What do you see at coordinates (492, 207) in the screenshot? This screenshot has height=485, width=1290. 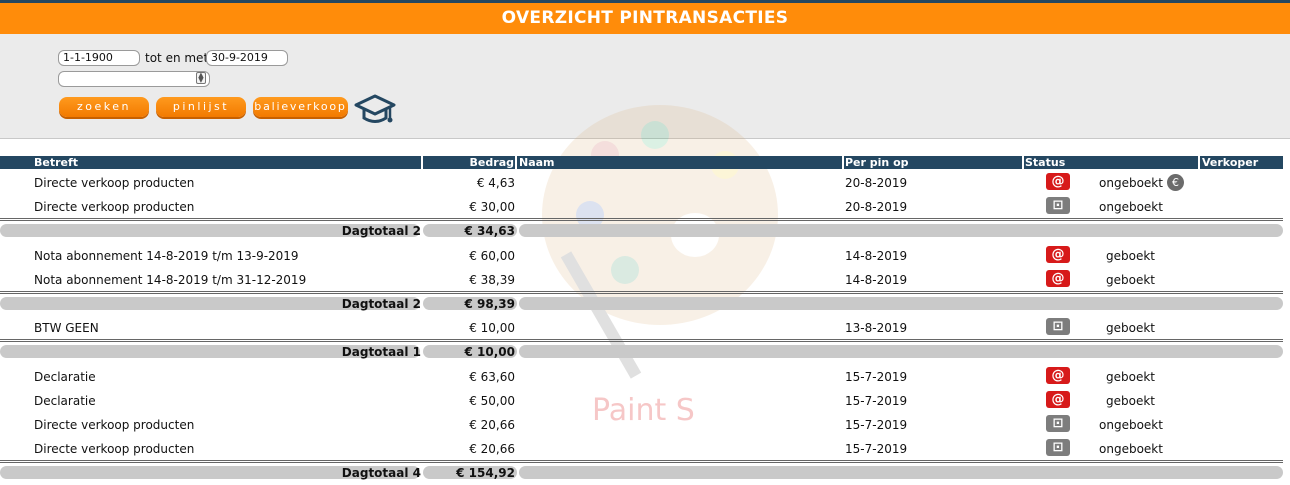 I see `cell-bedrag: € 30,00` at bounding box center [492, 207].